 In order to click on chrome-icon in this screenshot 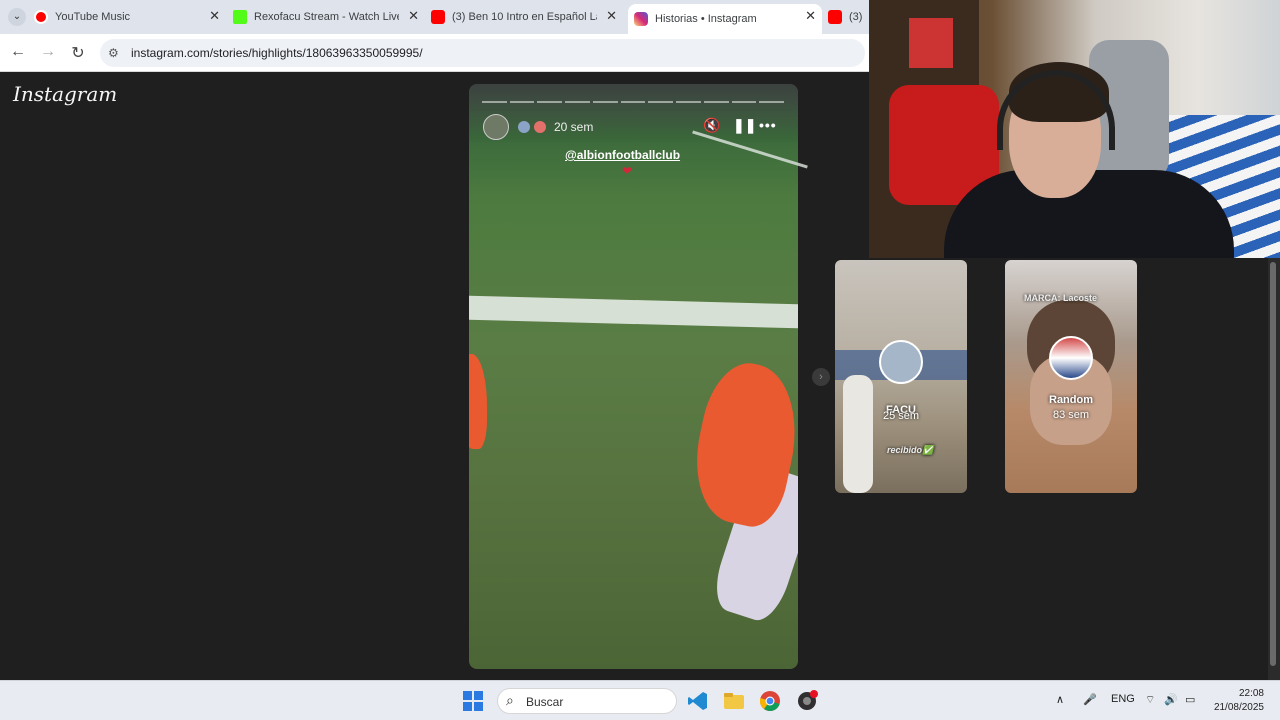, I will do `click(770, 701)`.